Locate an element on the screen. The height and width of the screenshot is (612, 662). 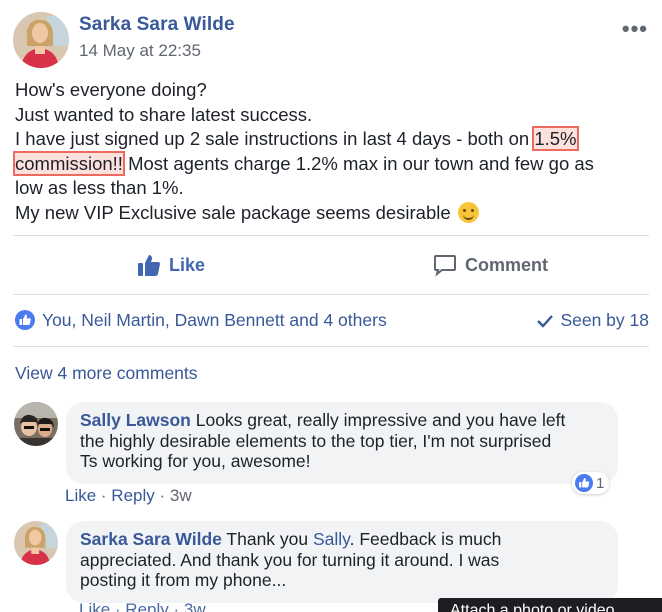
comment-actions-partial: Like · Reply · 3w is located at coordinates (142, 606).